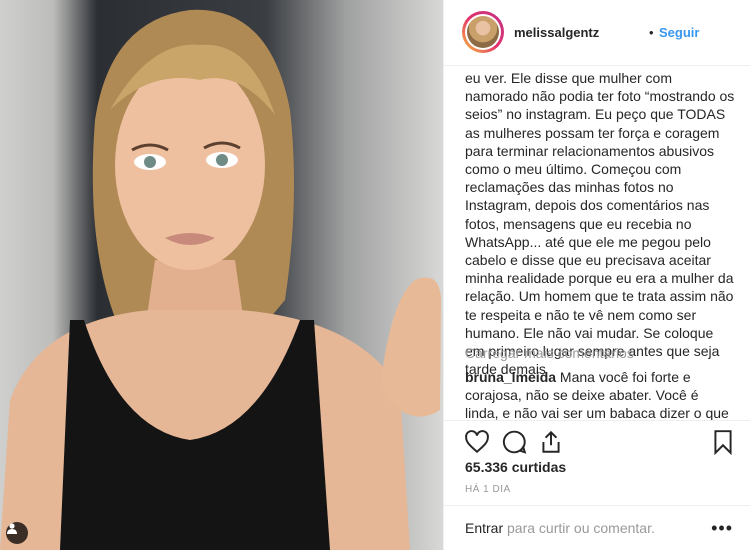 This screenshot has width=750, height=550. What do you see at coordinates (17, 533) in the screenshot?
I see `user-tag-icon` at bounding box center [17, 533].